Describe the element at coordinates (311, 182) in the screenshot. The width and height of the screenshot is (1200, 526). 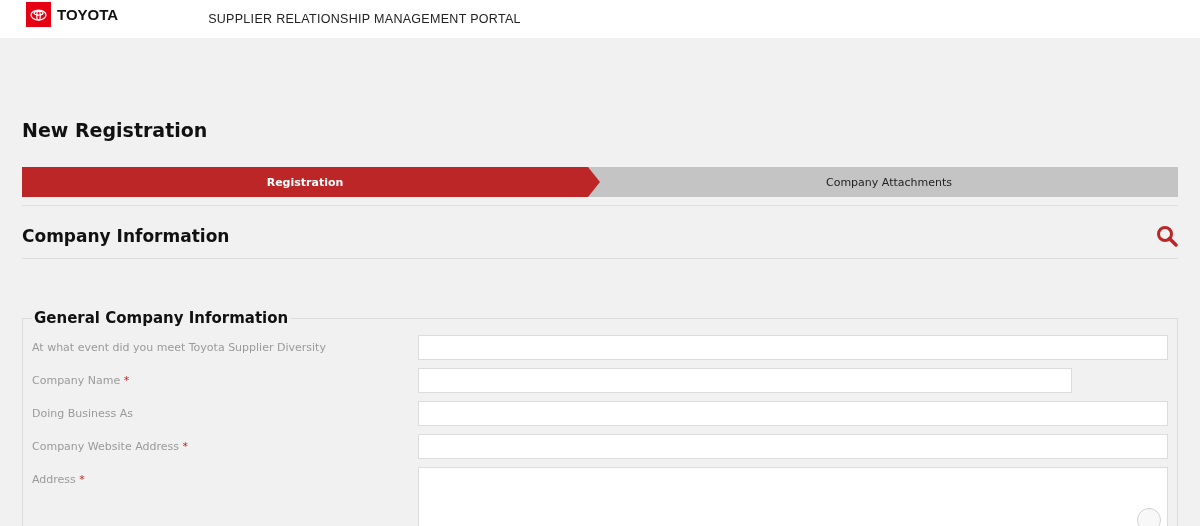
I see `step-tab: Registration` at that location.